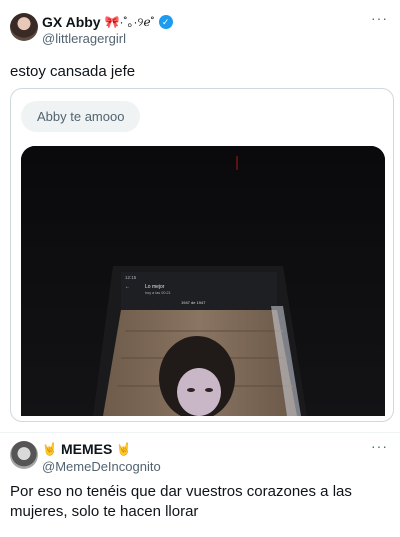  What do you see at coordinates (71, 22) in the screenshot?
I see `display-name: GX Abby` at bounding box center [71, 22].